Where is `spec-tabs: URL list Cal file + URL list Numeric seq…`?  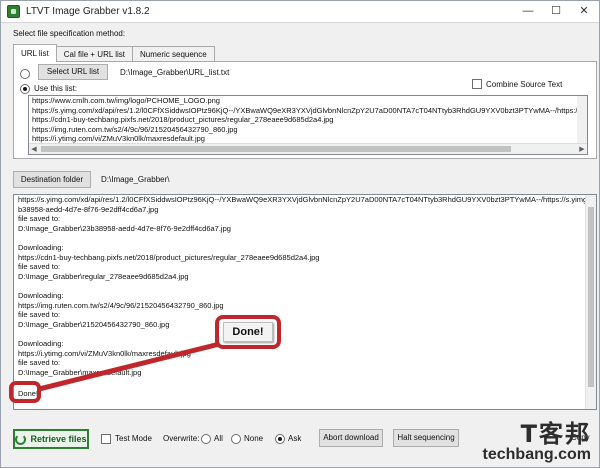
spec-tabs: URL list Cal file + URL list Numeric seq… is located at coordinates (114, 53).